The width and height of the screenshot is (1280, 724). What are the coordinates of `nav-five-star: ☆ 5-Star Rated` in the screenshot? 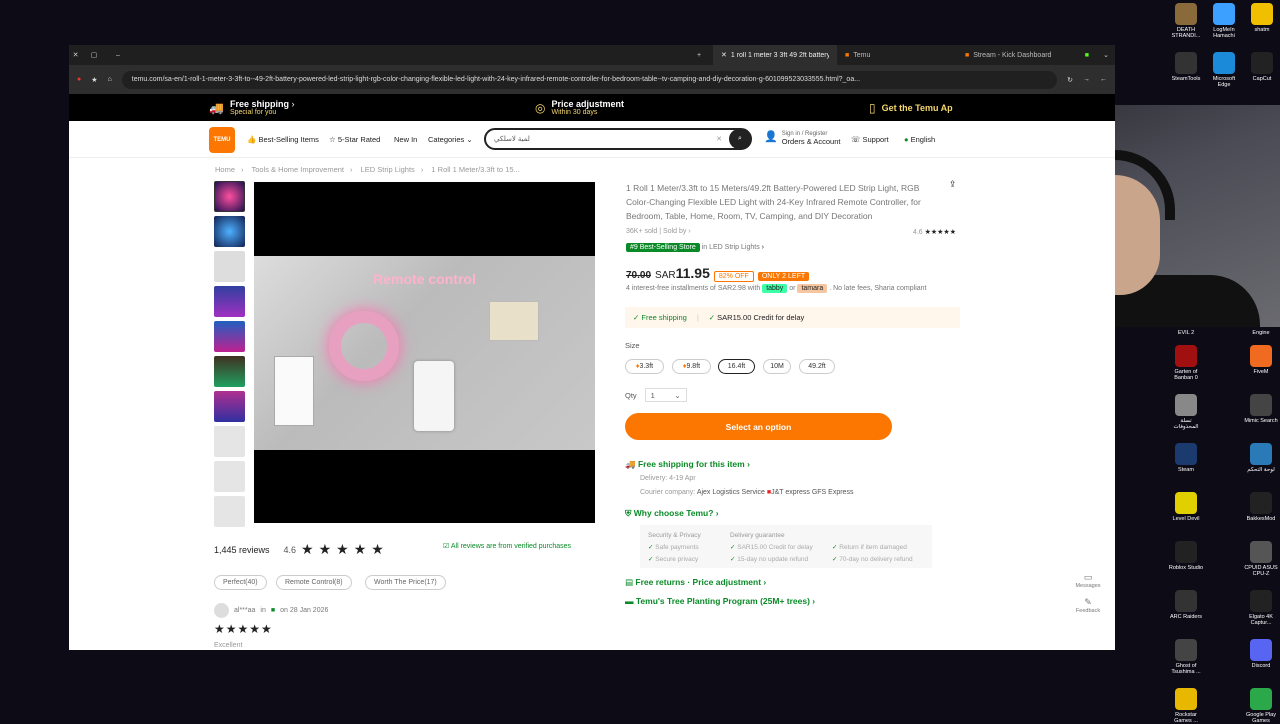 It's located at (354, 139).